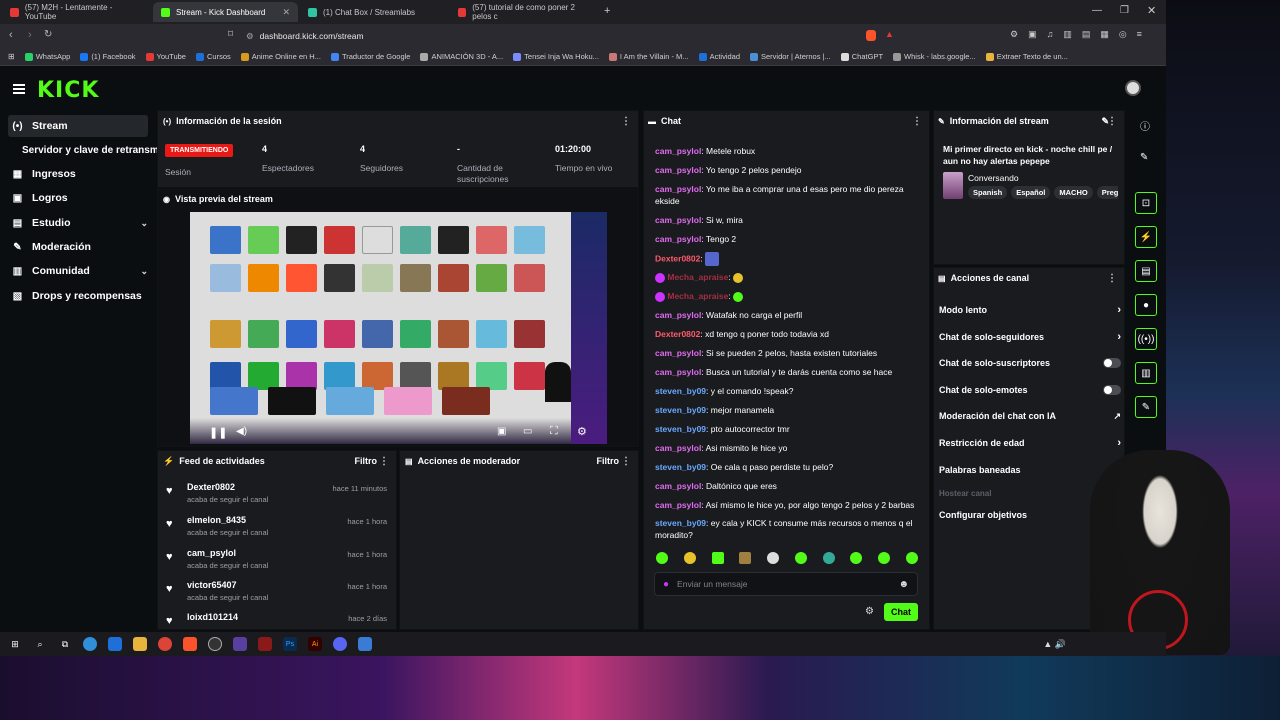 The image size is (1280, 720). What do you see at coordinates (786, 584) in the screenshot?
I see `chat-input: ● Enviar un mensaje ☻` at bounding box center [786, 584].